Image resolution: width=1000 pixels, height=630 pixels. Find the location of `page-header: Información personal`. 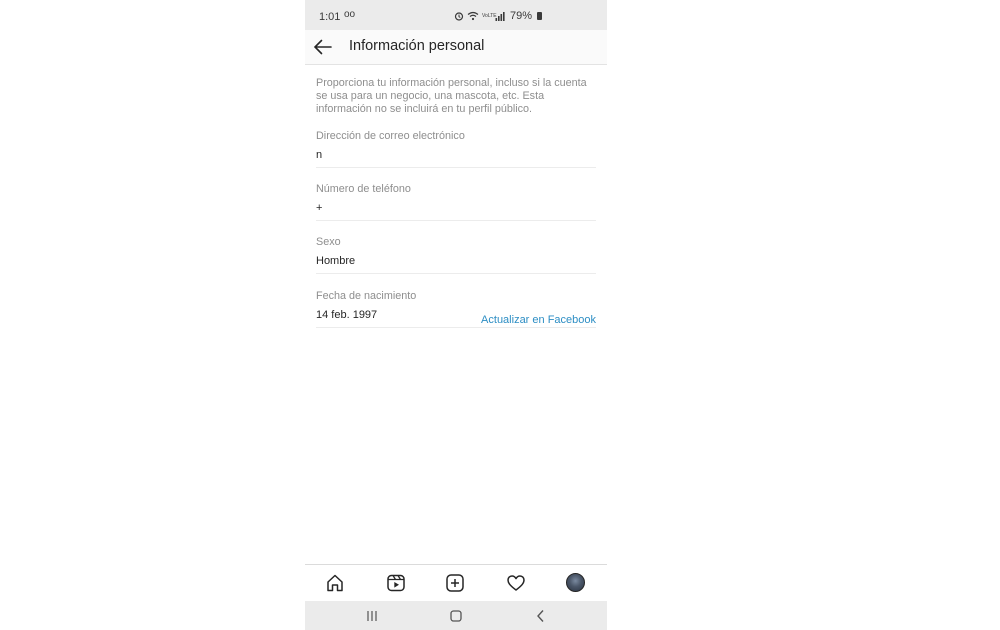

page-header: Información personal is located at coordinates (456, 47).